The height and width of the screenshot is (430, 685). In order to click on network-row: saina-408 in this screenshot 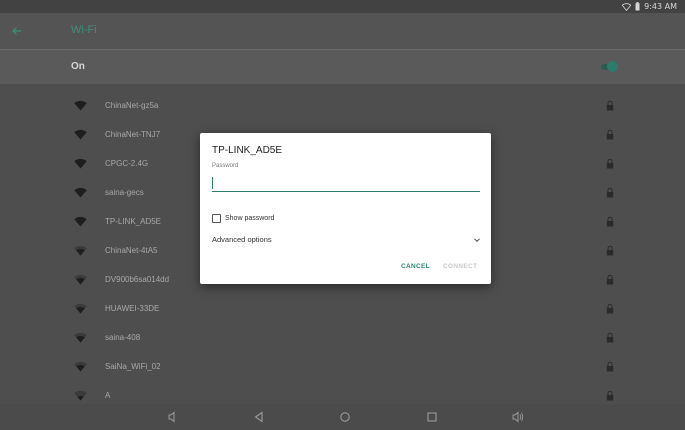, I will do `click(342, 338)`.